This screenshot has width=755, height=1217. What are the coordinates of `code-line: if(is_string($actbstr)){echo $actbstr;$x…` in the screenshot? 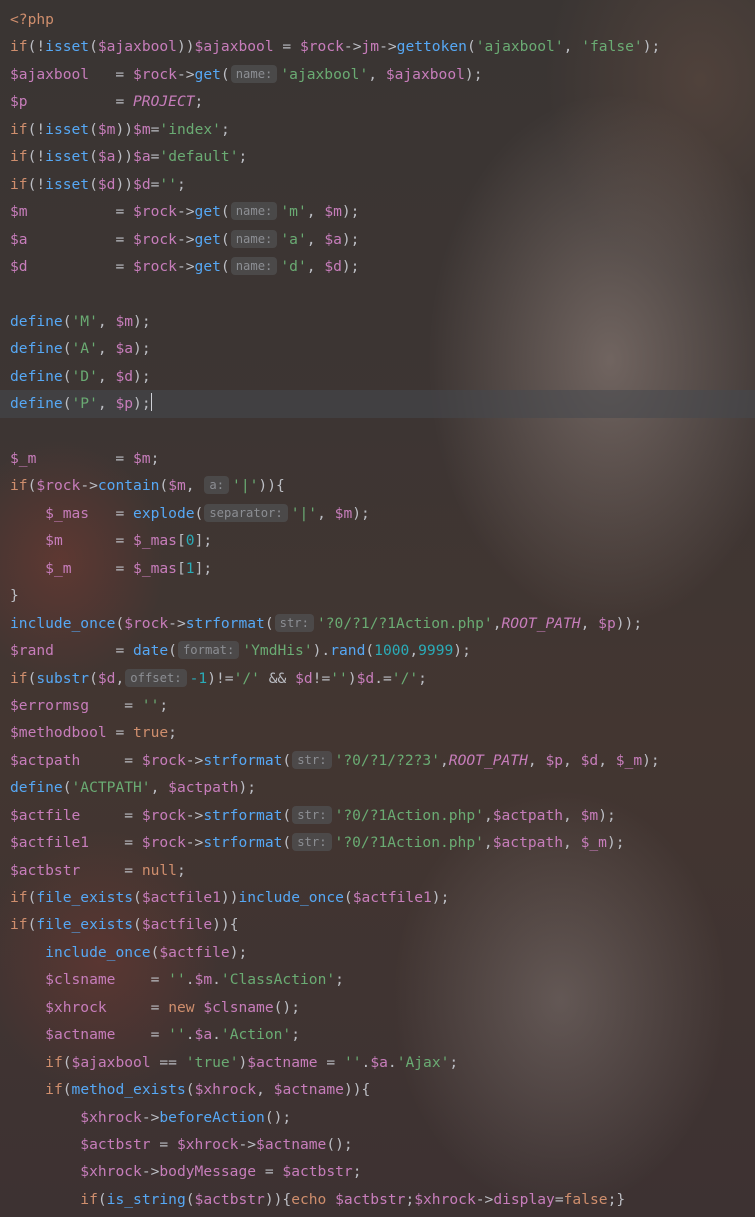 It's located at (382, 1199).